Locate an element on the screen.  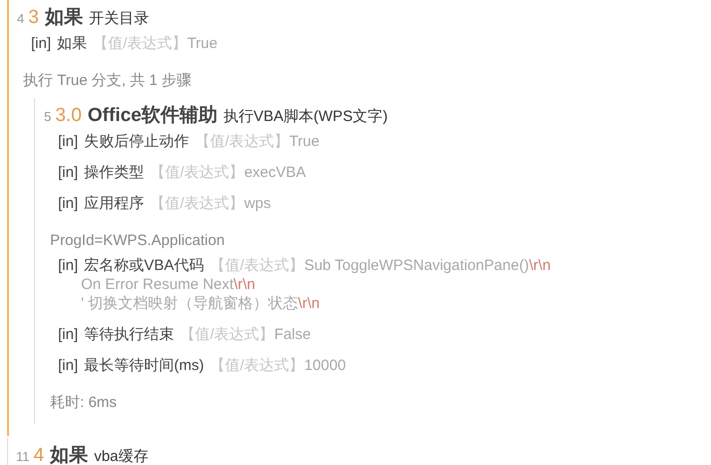
line-number: 5 is located at coordinates (48, 116).